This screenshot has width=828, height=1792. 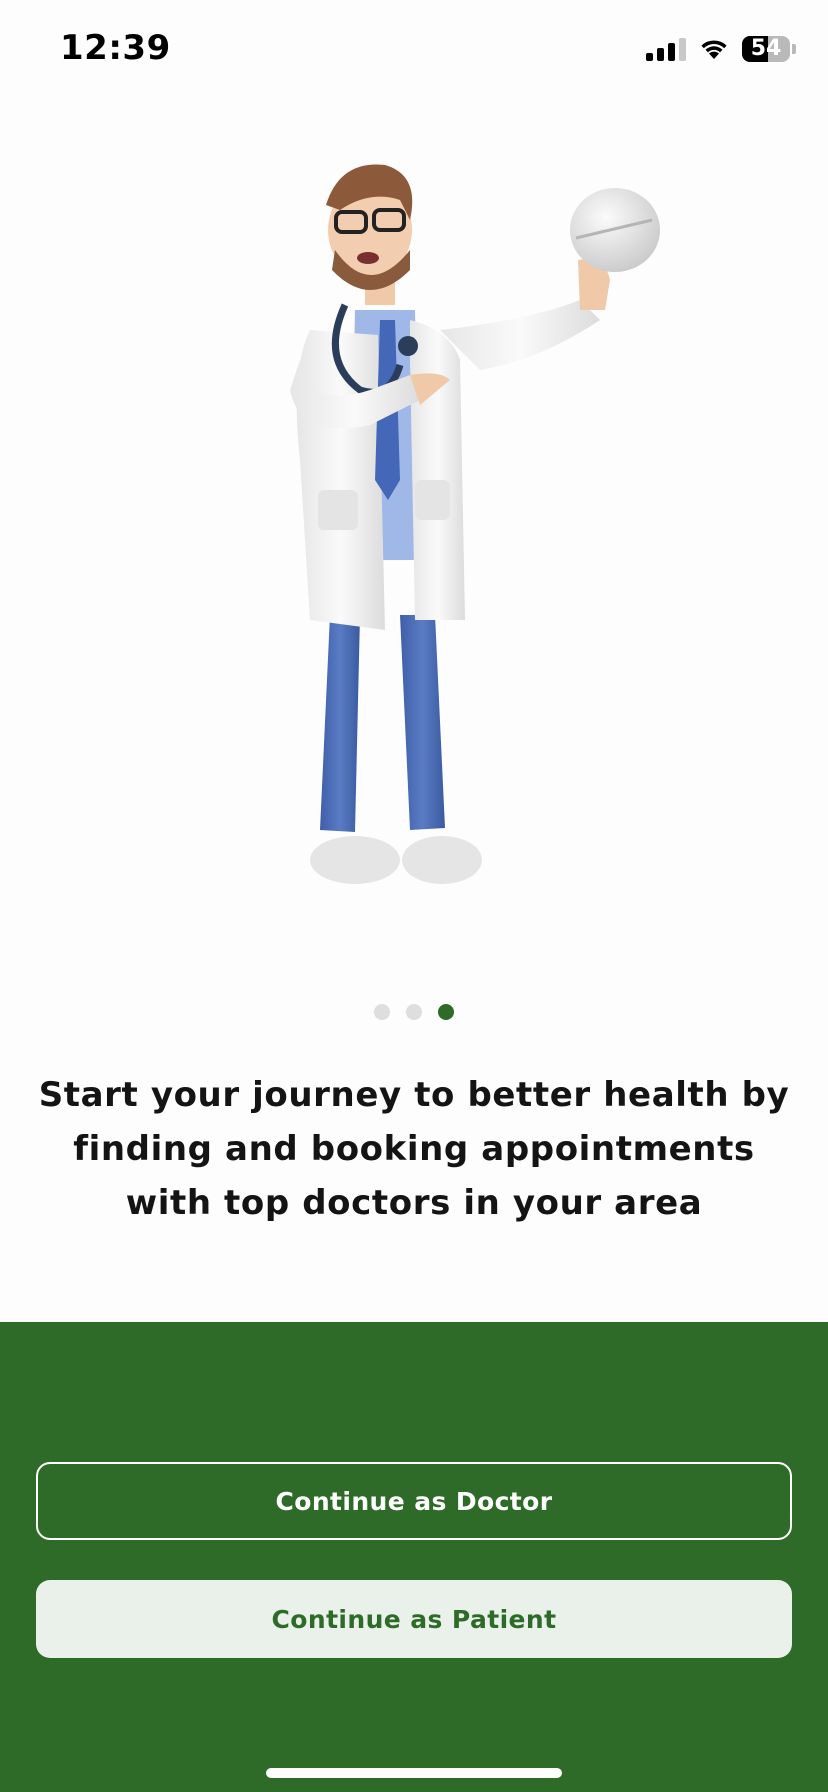 I want to click on status-icons: 54, so click(x=721, y=49).